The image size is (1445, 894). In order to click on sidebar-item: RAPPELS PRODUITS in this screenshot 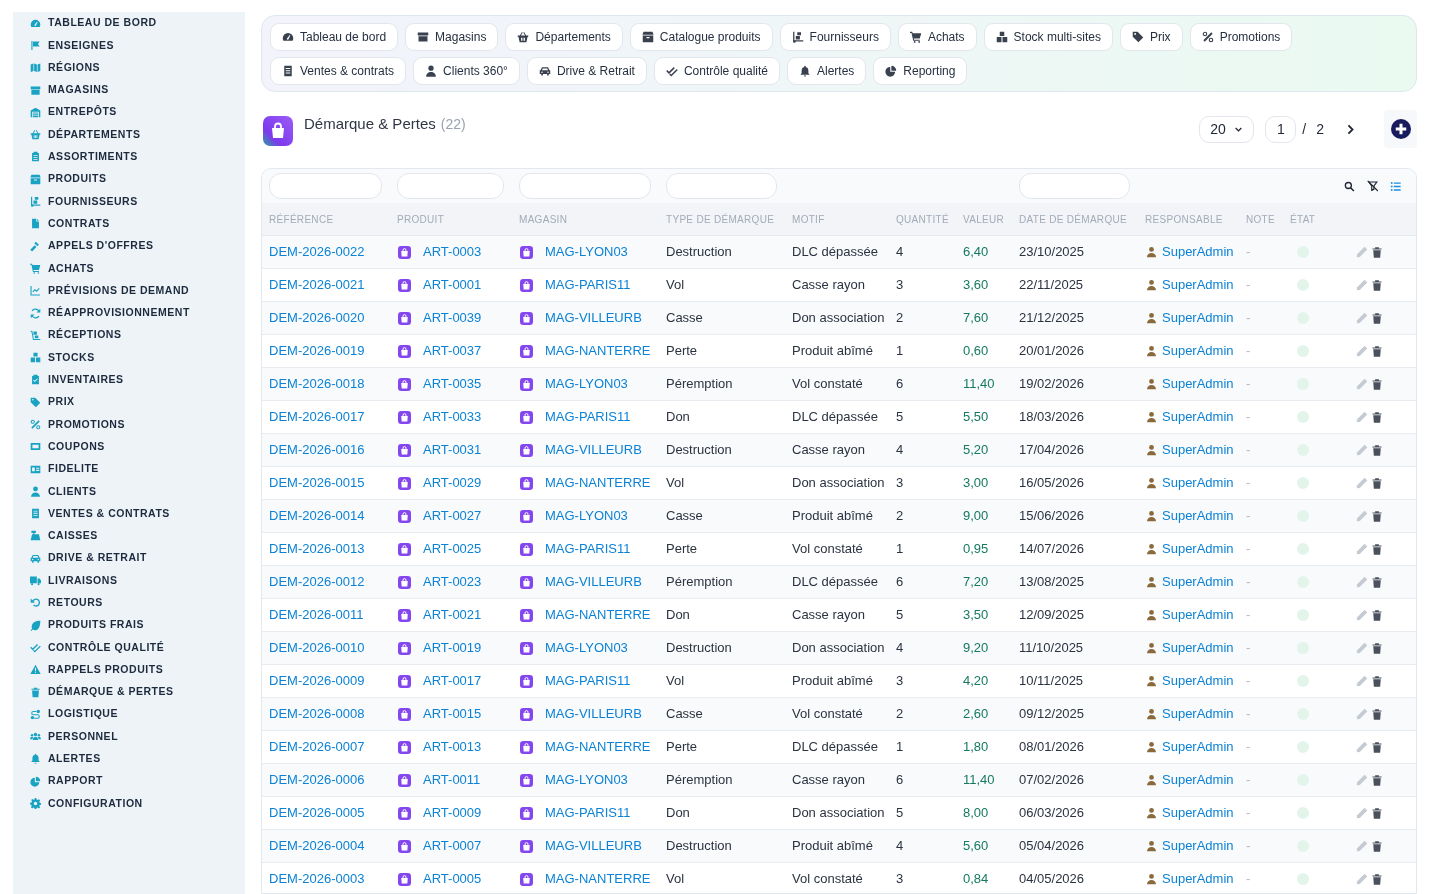, I will do `click(129, 669)`.